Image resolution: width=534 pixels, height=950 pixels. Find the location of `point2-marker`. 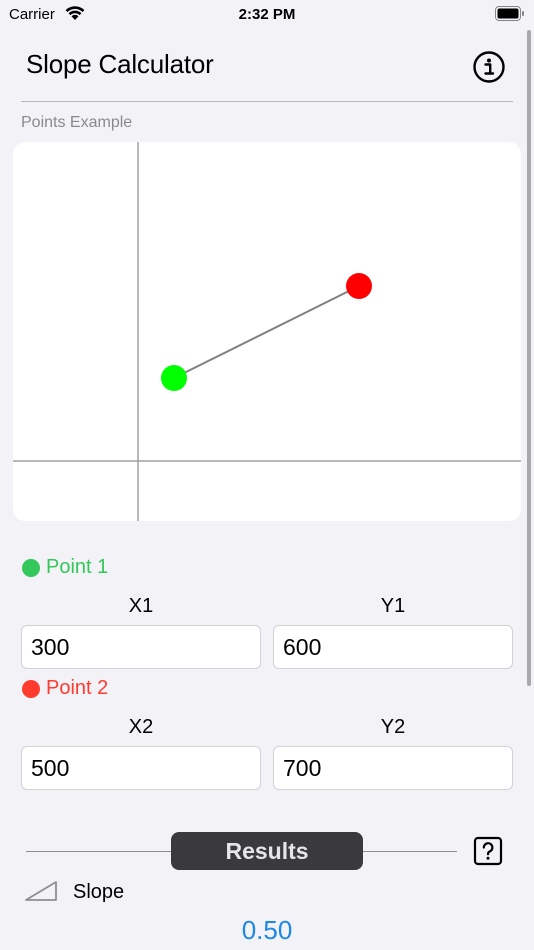

point2-marker is located at coordinates (359, 286).